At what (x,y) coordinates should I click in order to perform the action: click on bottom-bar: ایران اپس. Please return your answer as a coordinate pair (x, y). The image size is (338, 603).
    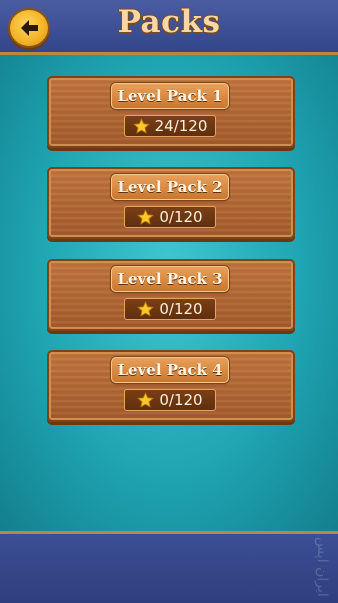
    Looking at the image, I should click on (169, 567).